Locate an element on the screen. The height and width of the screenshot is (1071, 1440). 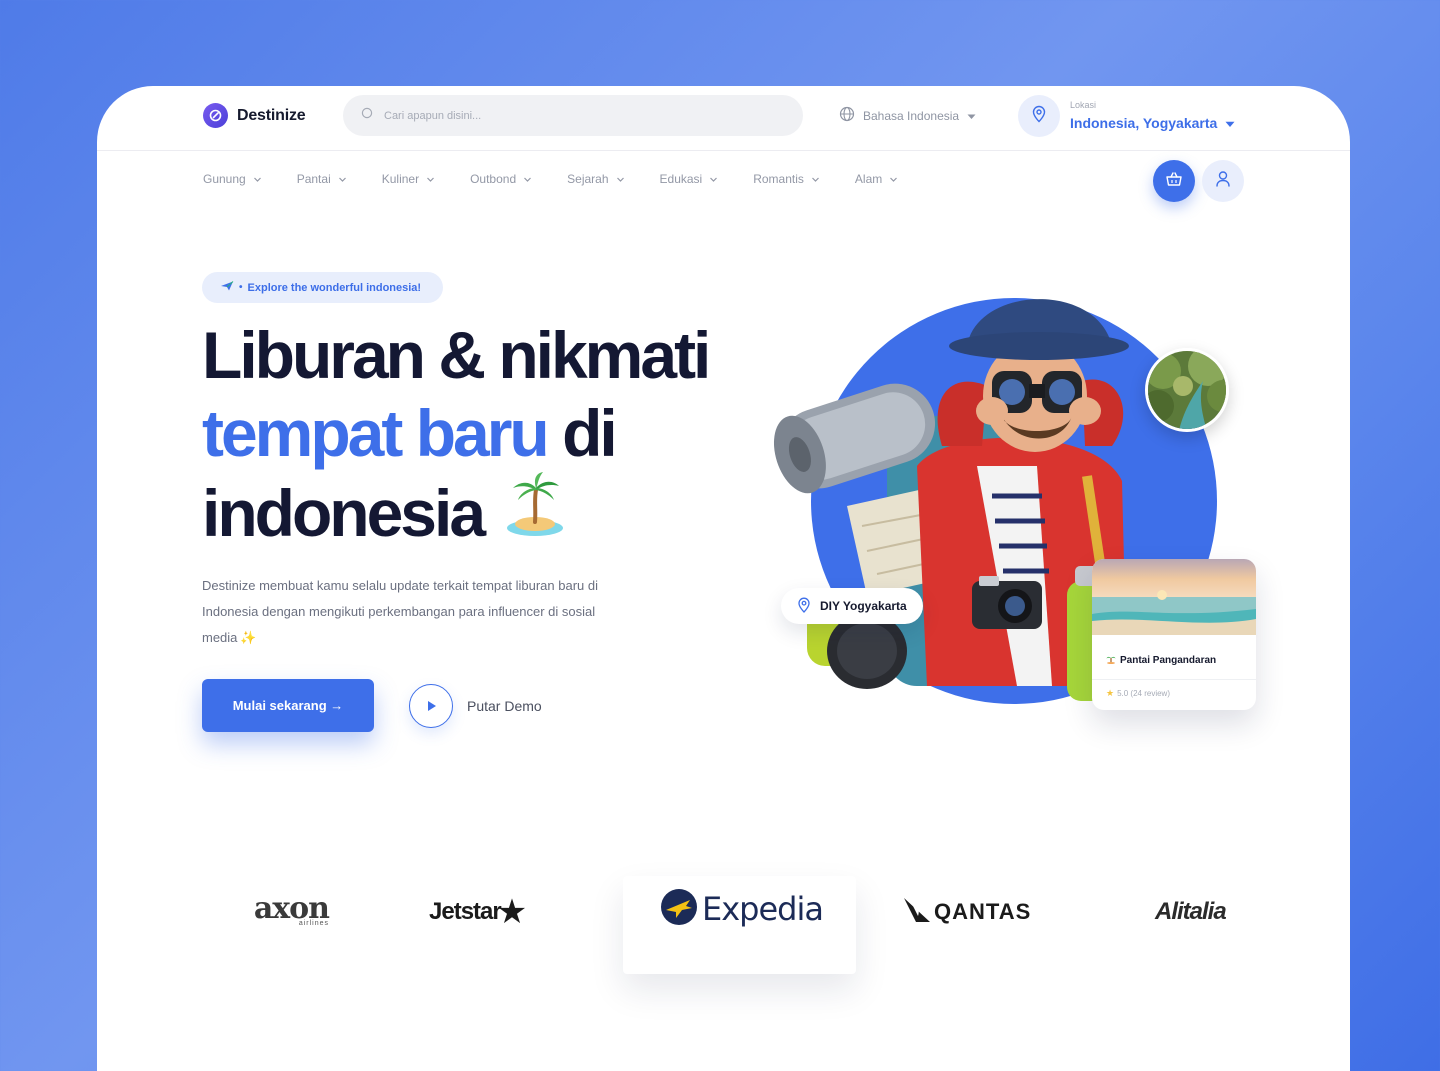
headline-line-3: indonesia is located at coordinates (455, 513).